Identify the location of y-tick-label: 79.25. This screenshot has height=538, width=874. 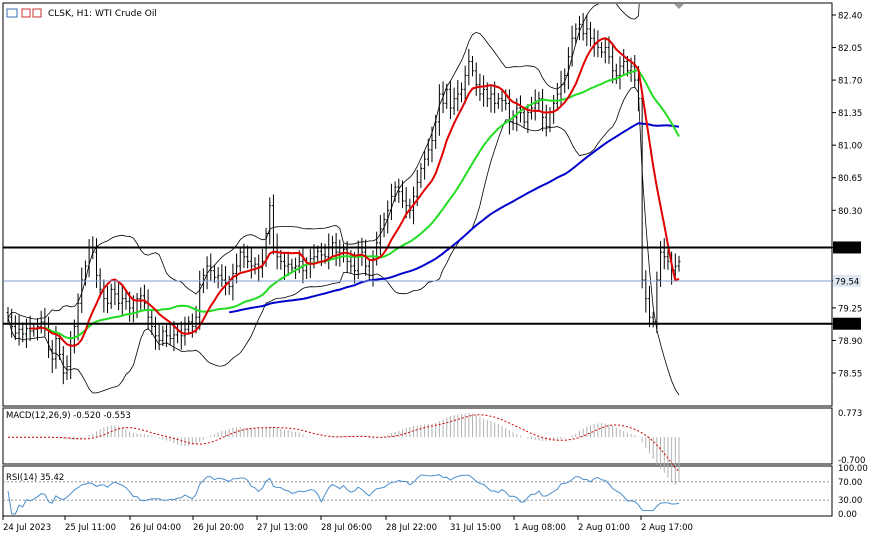
(850, 309).